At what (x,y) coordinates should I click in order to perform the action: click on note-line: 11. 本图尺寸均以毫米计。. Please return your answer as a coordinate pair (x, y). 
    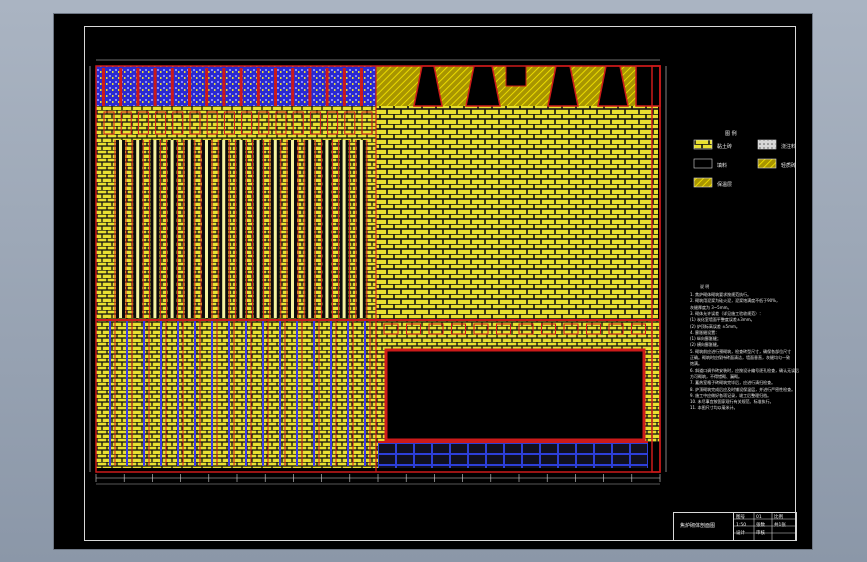
    Looking at the image, I should click on (714, 408).